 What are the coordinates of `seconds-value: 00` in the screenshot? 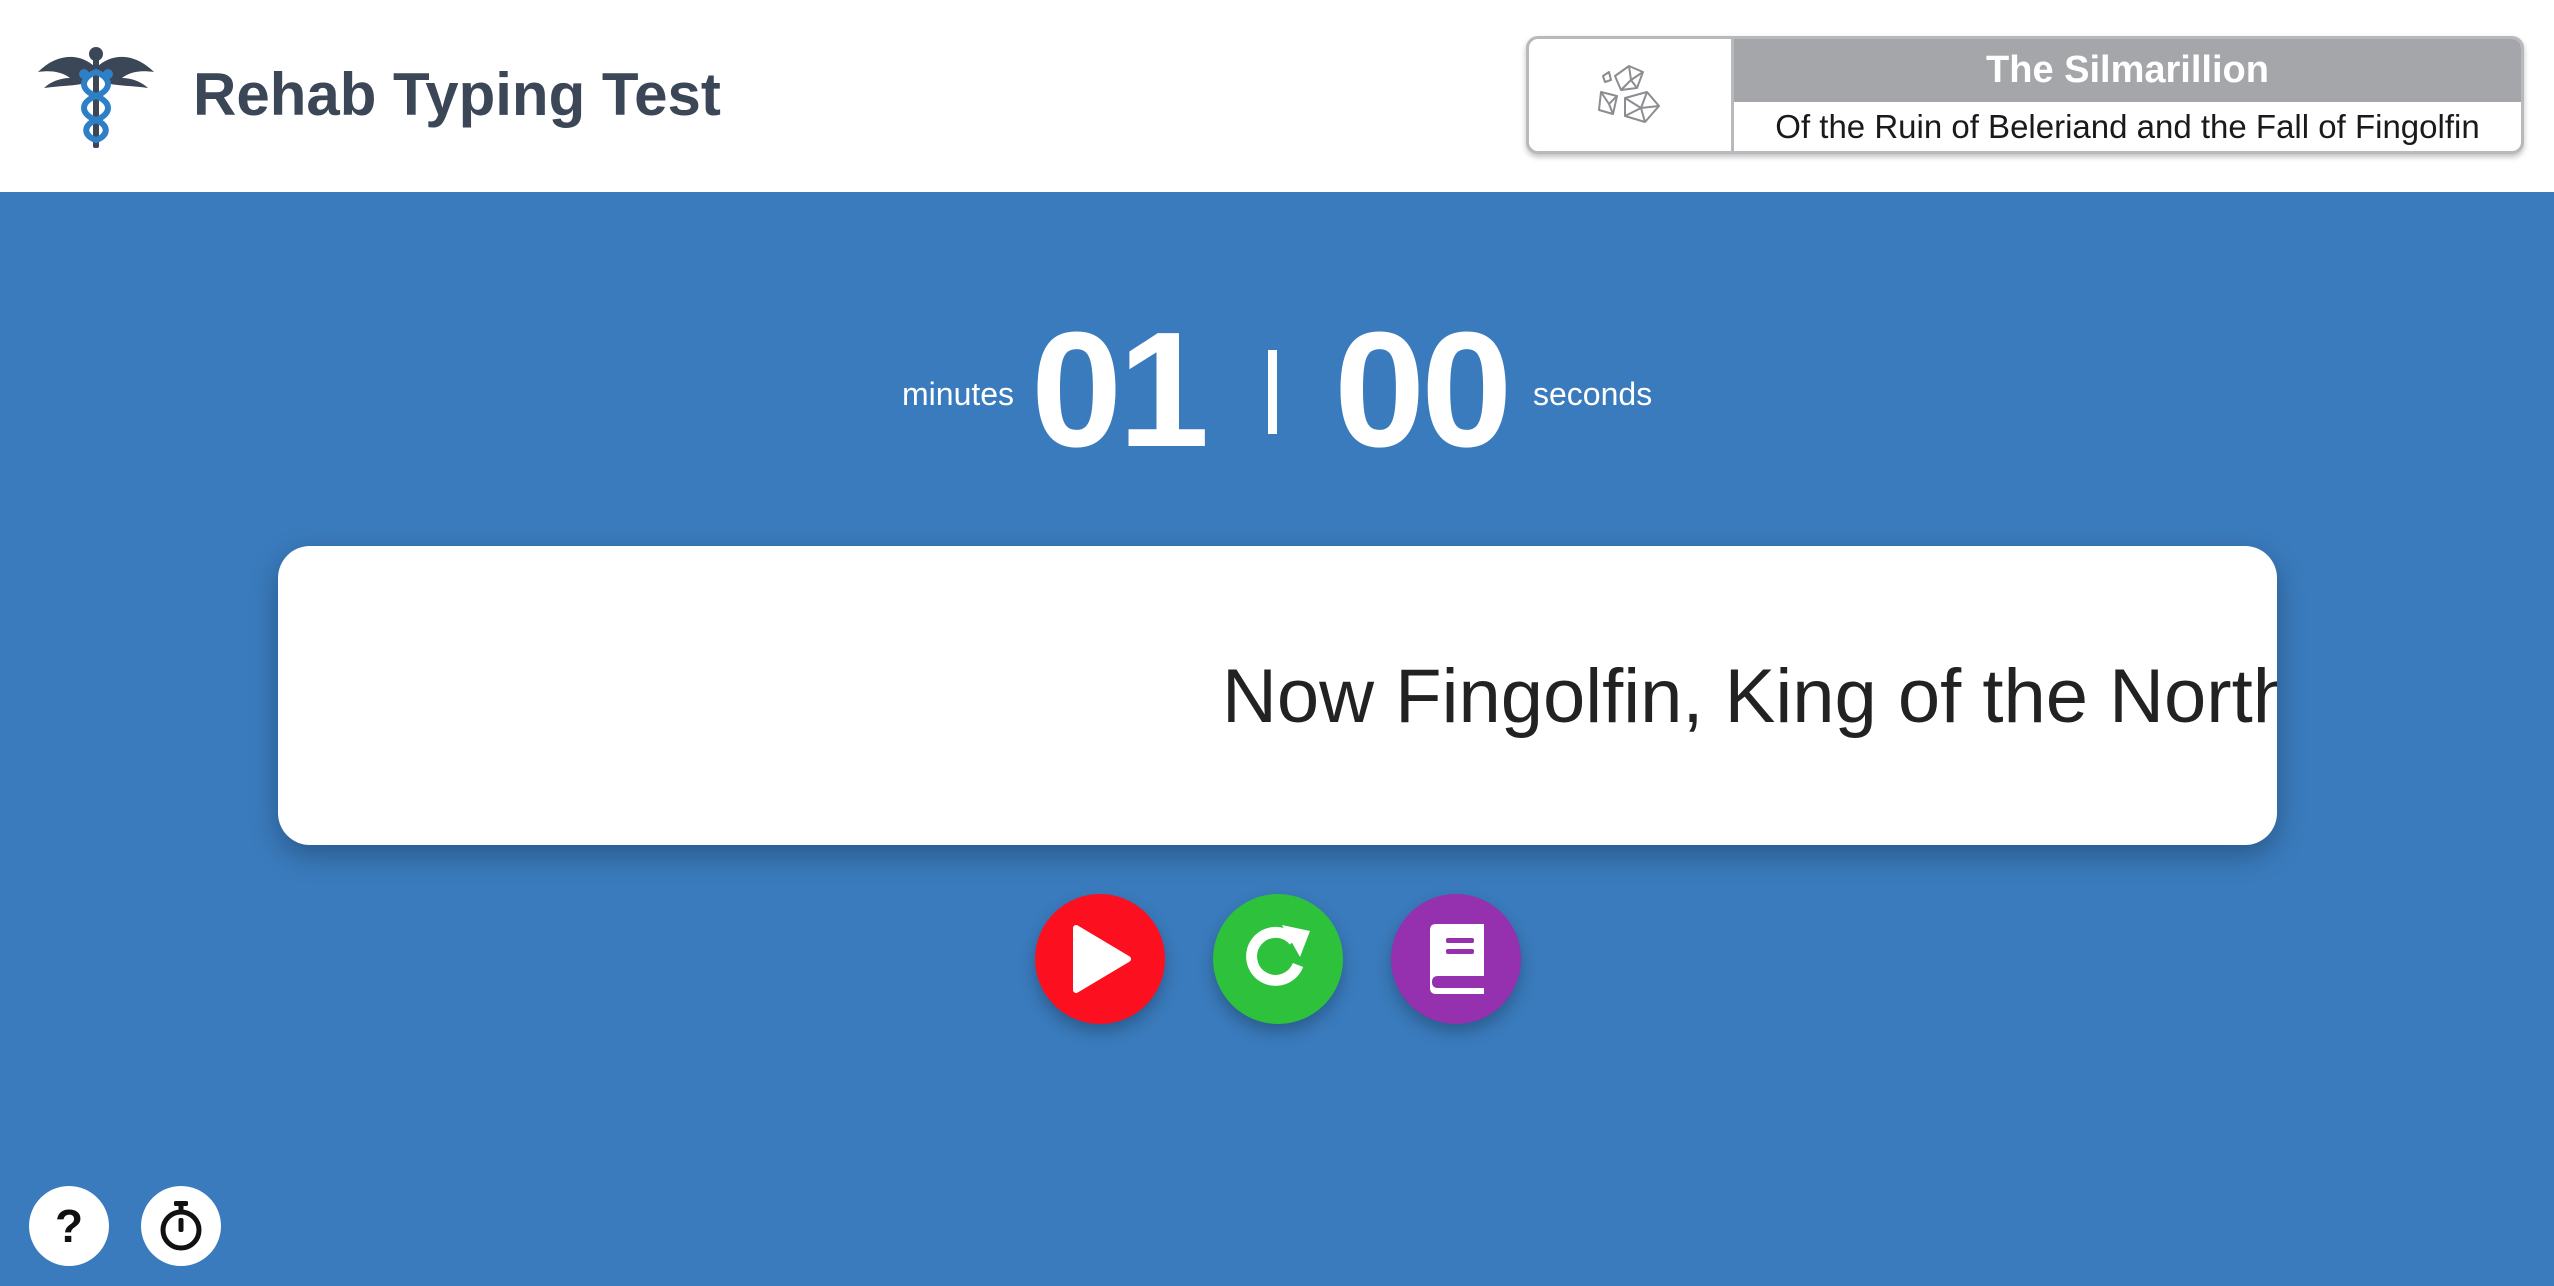 It's located at (1423, 389).